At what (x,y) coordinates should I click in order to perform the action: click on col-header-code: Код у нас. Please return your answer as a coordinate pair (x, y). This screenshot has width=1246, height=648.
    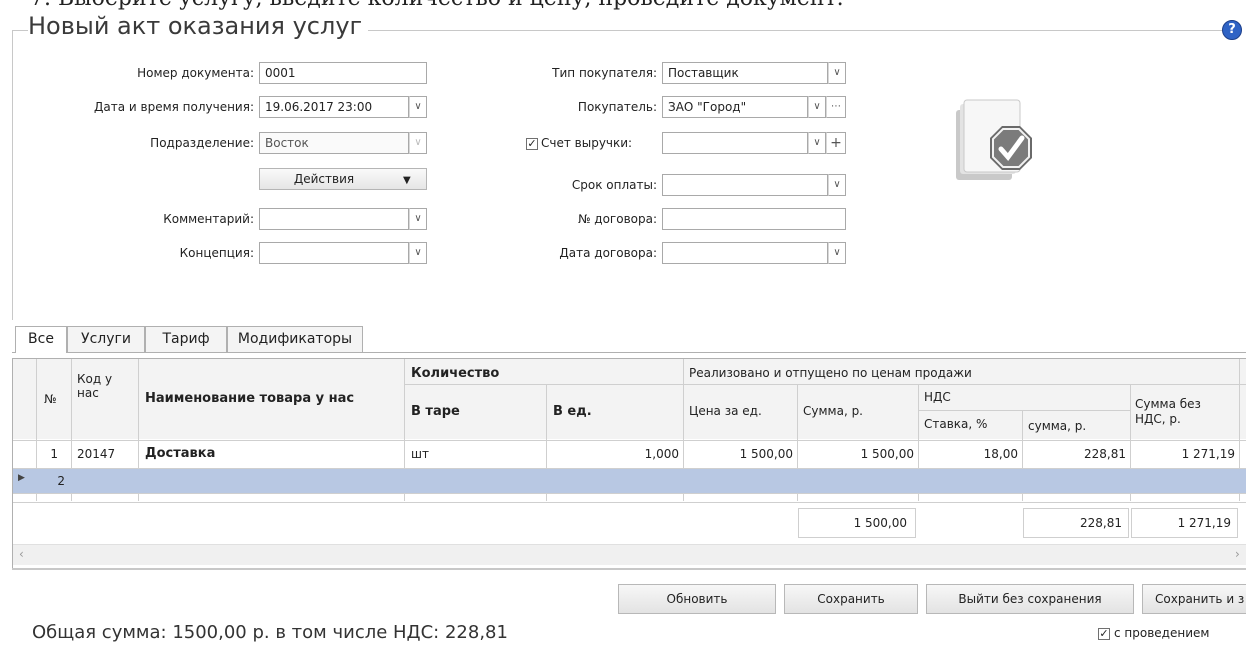
    Looking at the image, I should click on (95, 386).